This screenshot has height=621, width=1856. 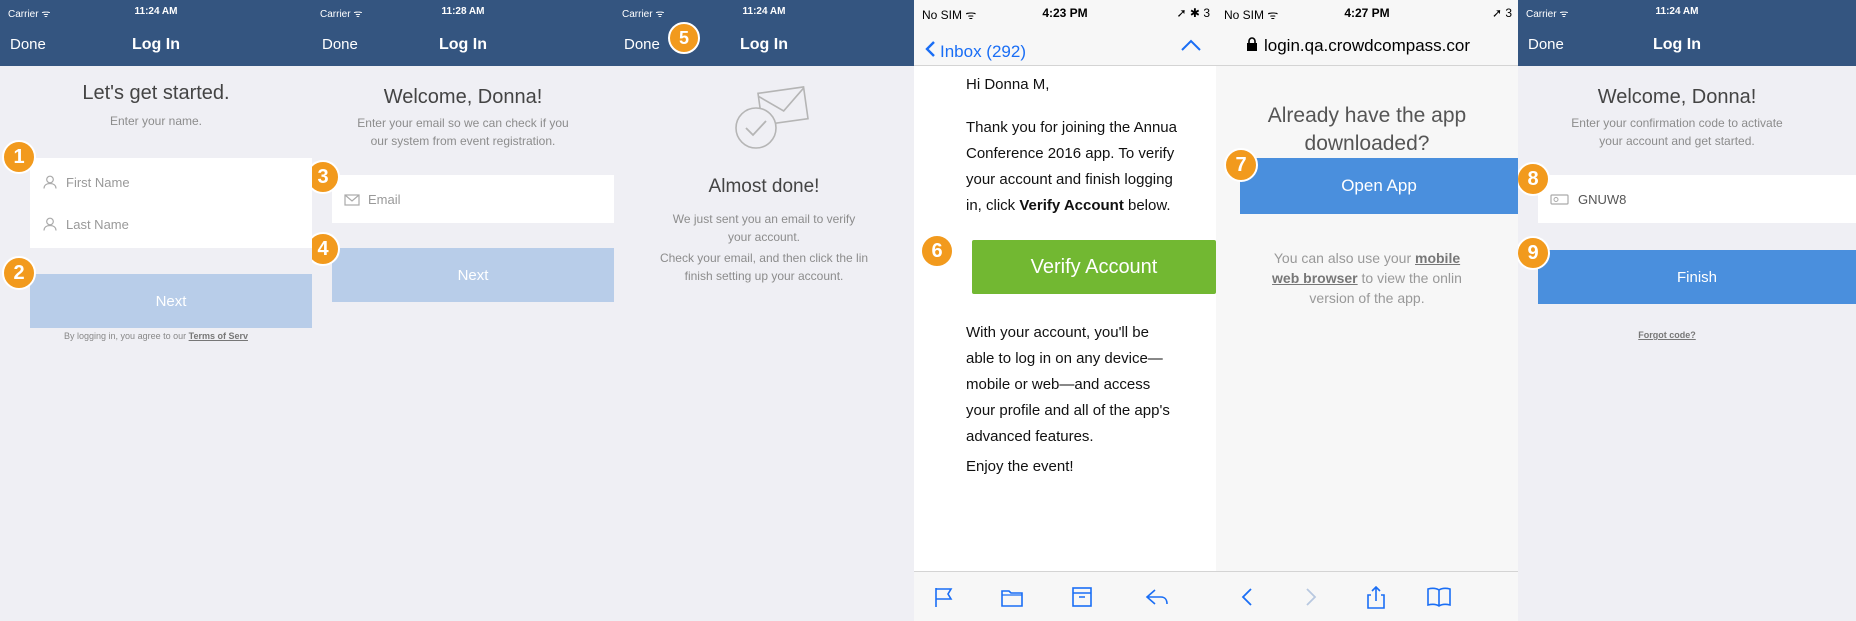 I want to click on forgot-code-wrapper: Forgot code?, so click(x=1677, y=335).